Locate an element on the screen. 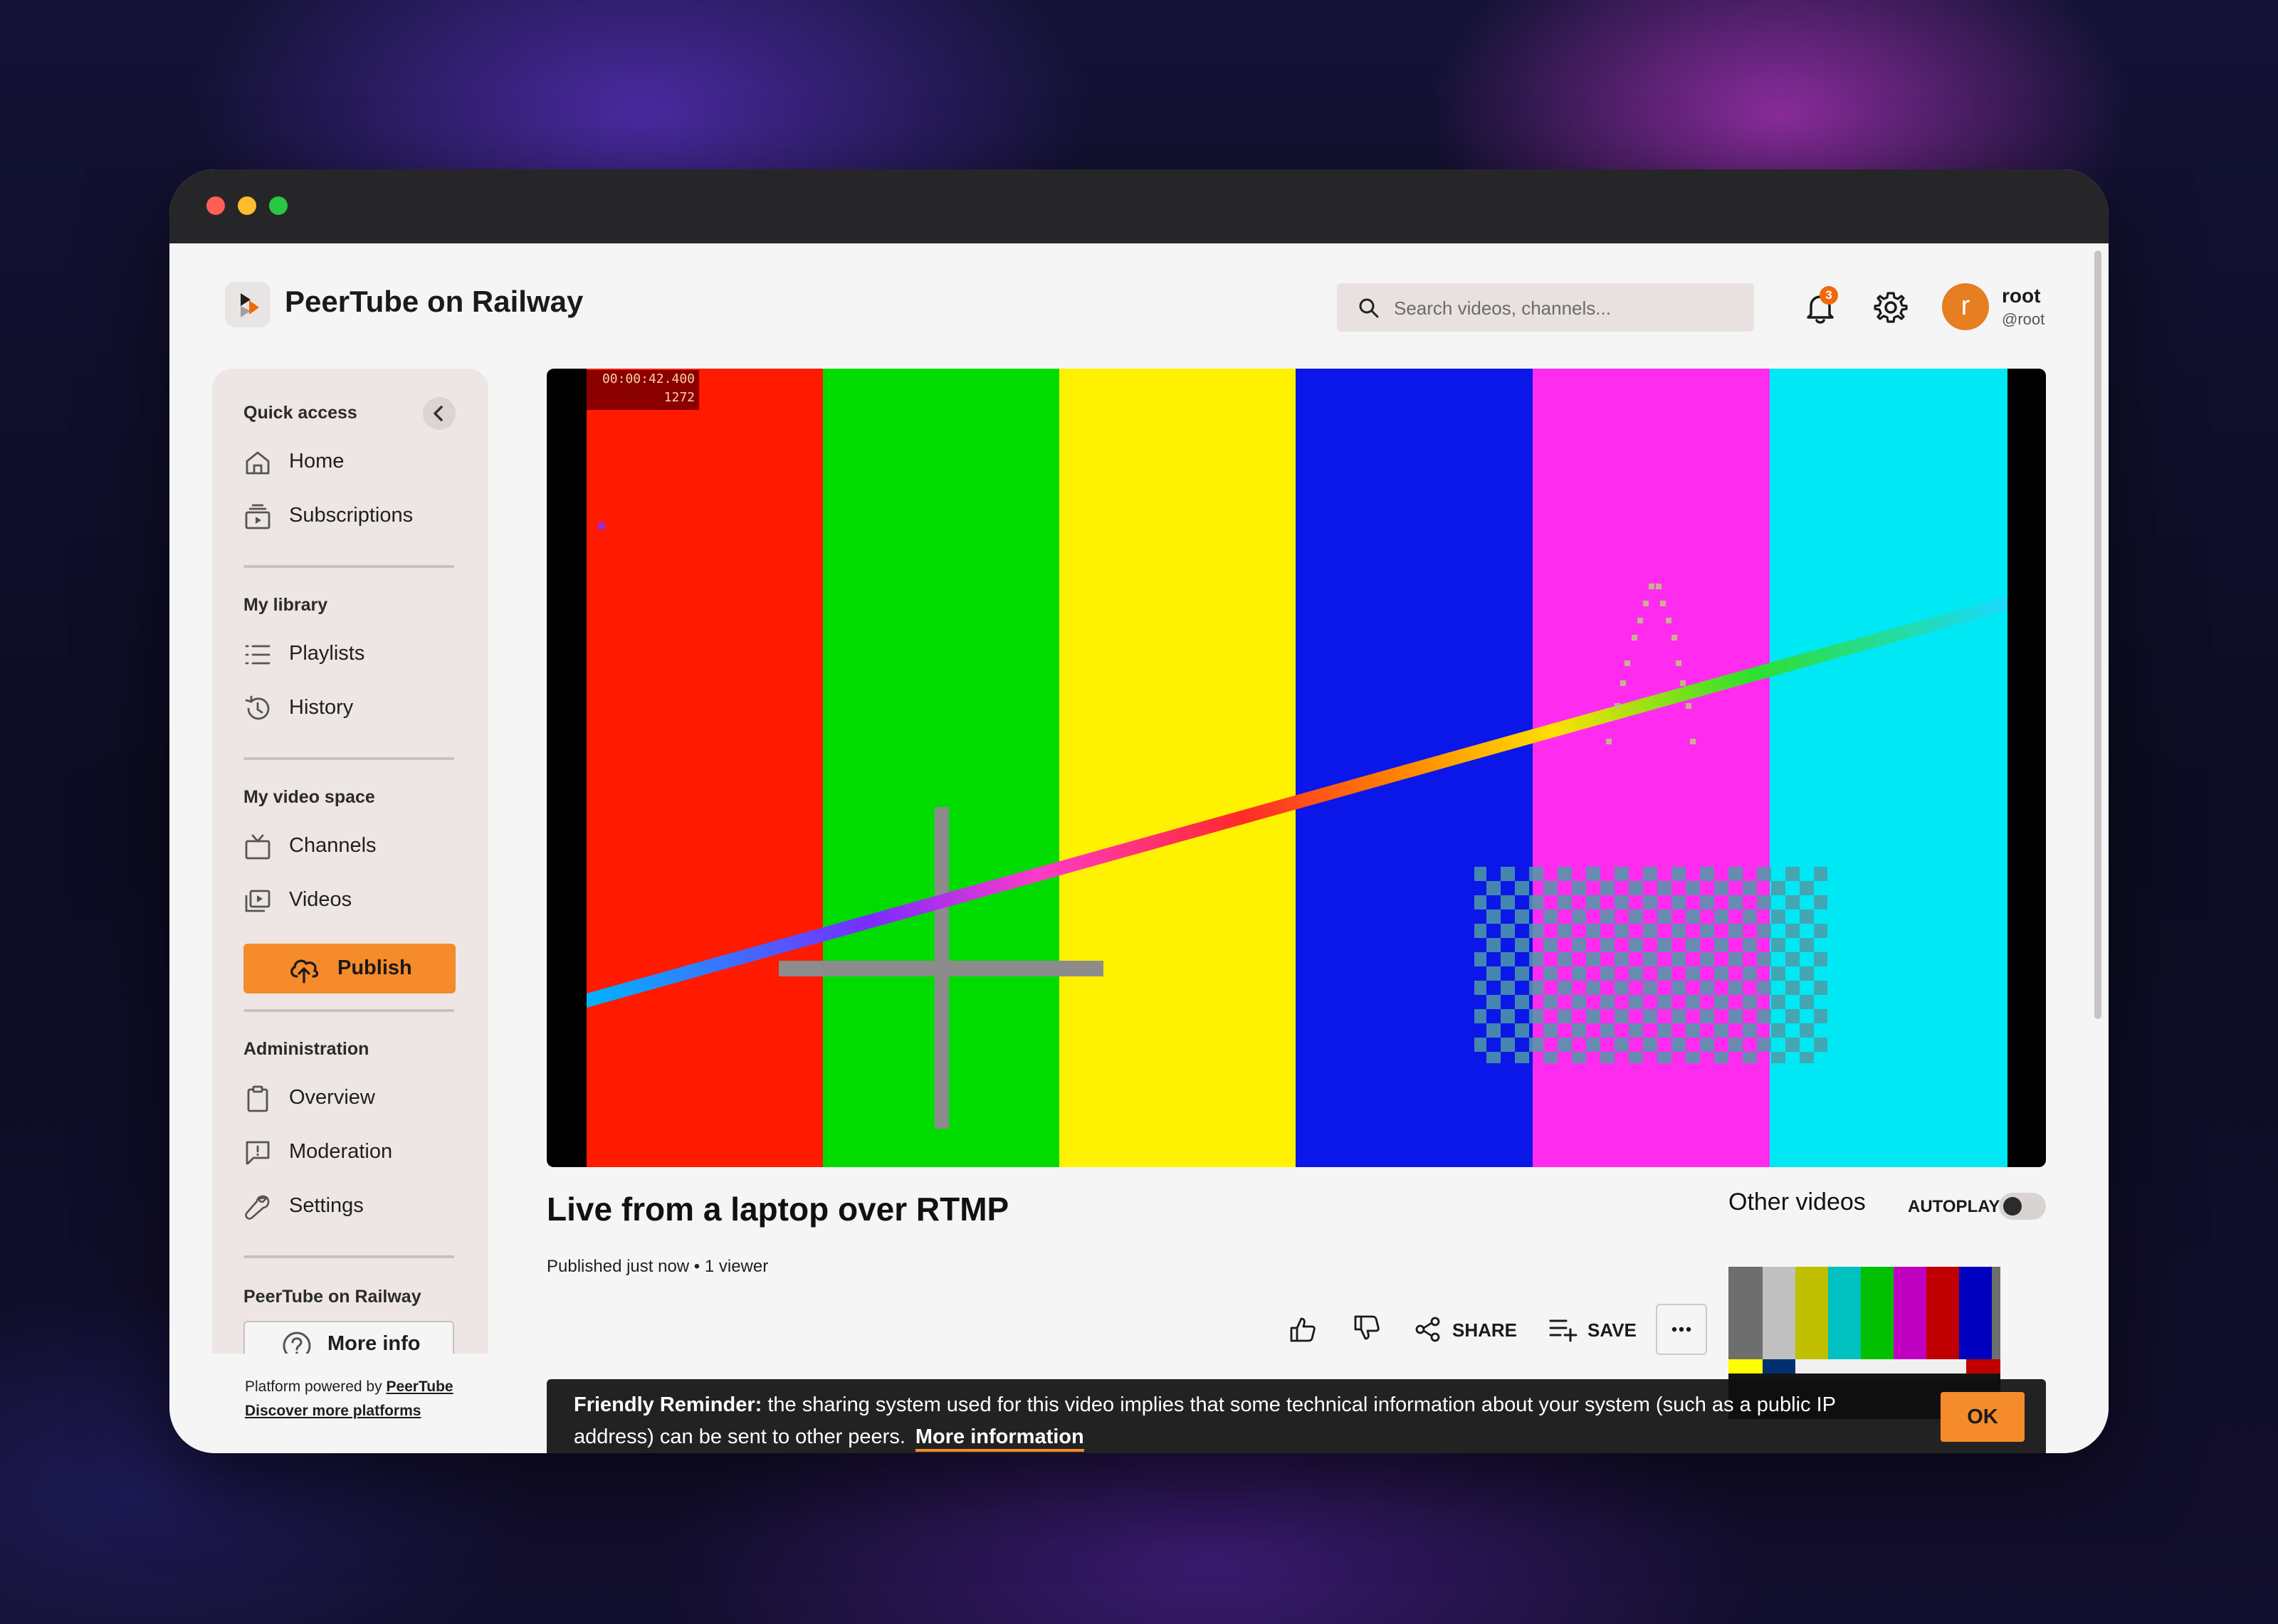  sidebar-item-label: Subscriptions is located at coordinates (351, 515).